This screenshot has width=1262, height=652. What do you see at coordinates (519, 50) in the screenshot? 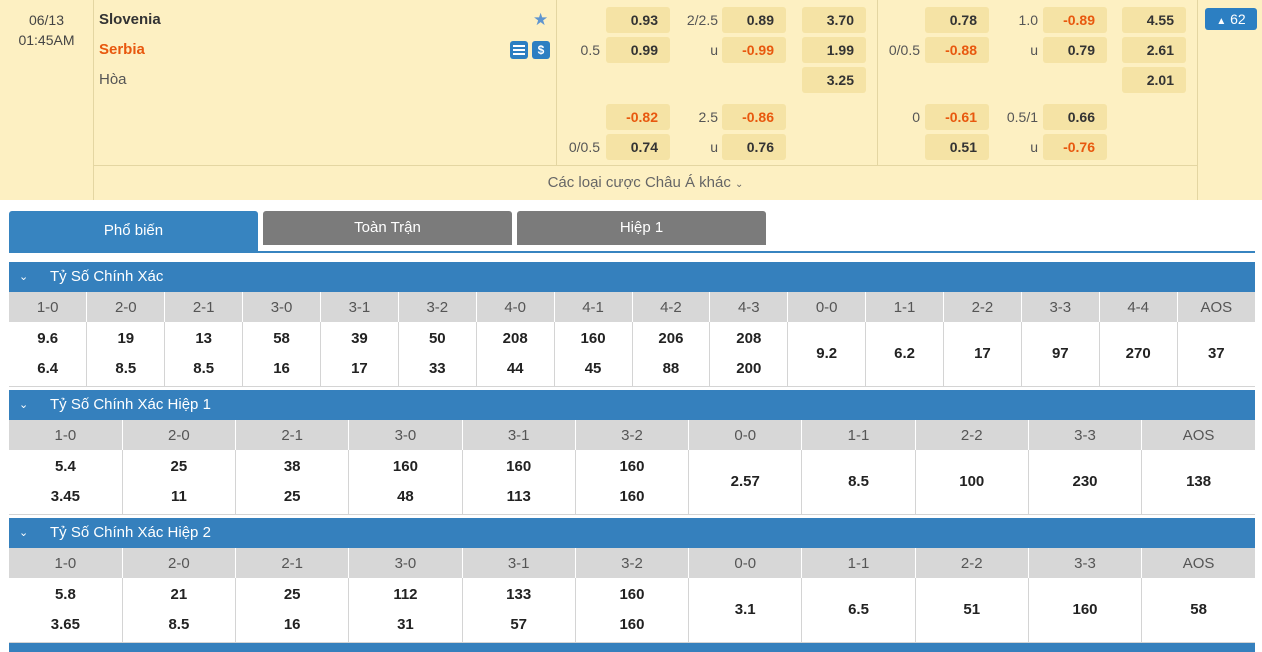
I see `stats-icon` at bounding box center [519, 50].